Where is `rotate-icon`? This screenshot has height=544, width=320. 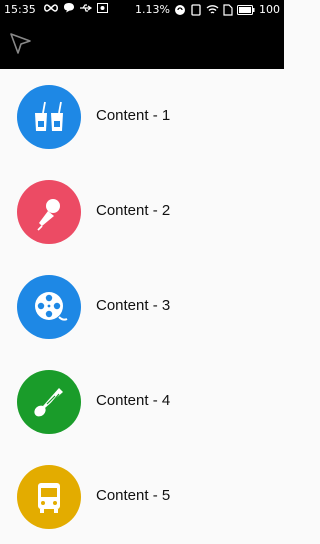
rotate-icon is located at coordinates (196, 9).